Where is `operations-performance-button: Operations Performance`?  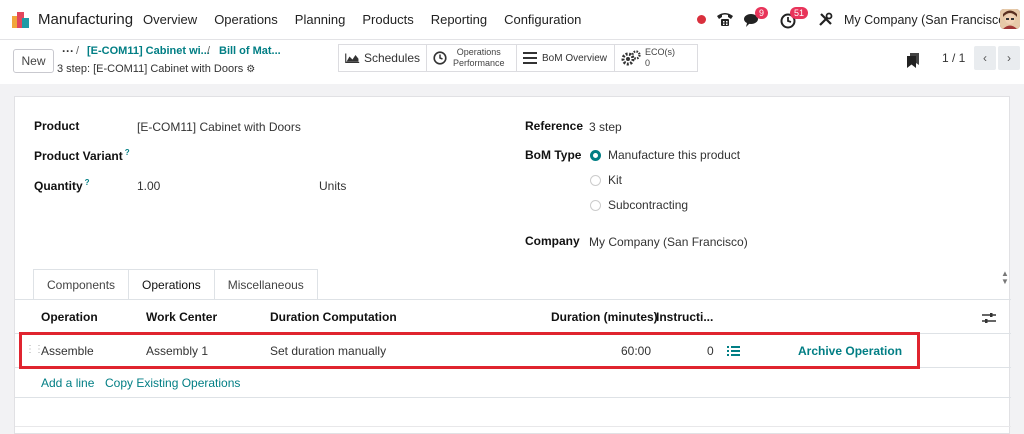 operations-performance-button: Operations Performance is located at coordinates (472, 58).